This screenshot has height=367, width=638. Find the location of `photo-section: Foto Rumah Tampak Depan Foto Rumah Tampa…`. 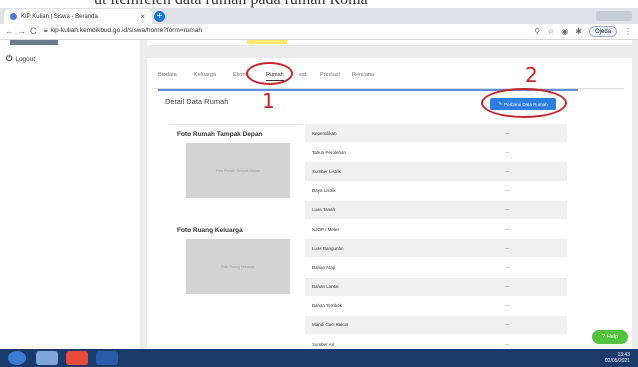

photo-section: Foto Rumah Tampak Depan Foto Rumah Tampa… is located at coordinates (236, 239).